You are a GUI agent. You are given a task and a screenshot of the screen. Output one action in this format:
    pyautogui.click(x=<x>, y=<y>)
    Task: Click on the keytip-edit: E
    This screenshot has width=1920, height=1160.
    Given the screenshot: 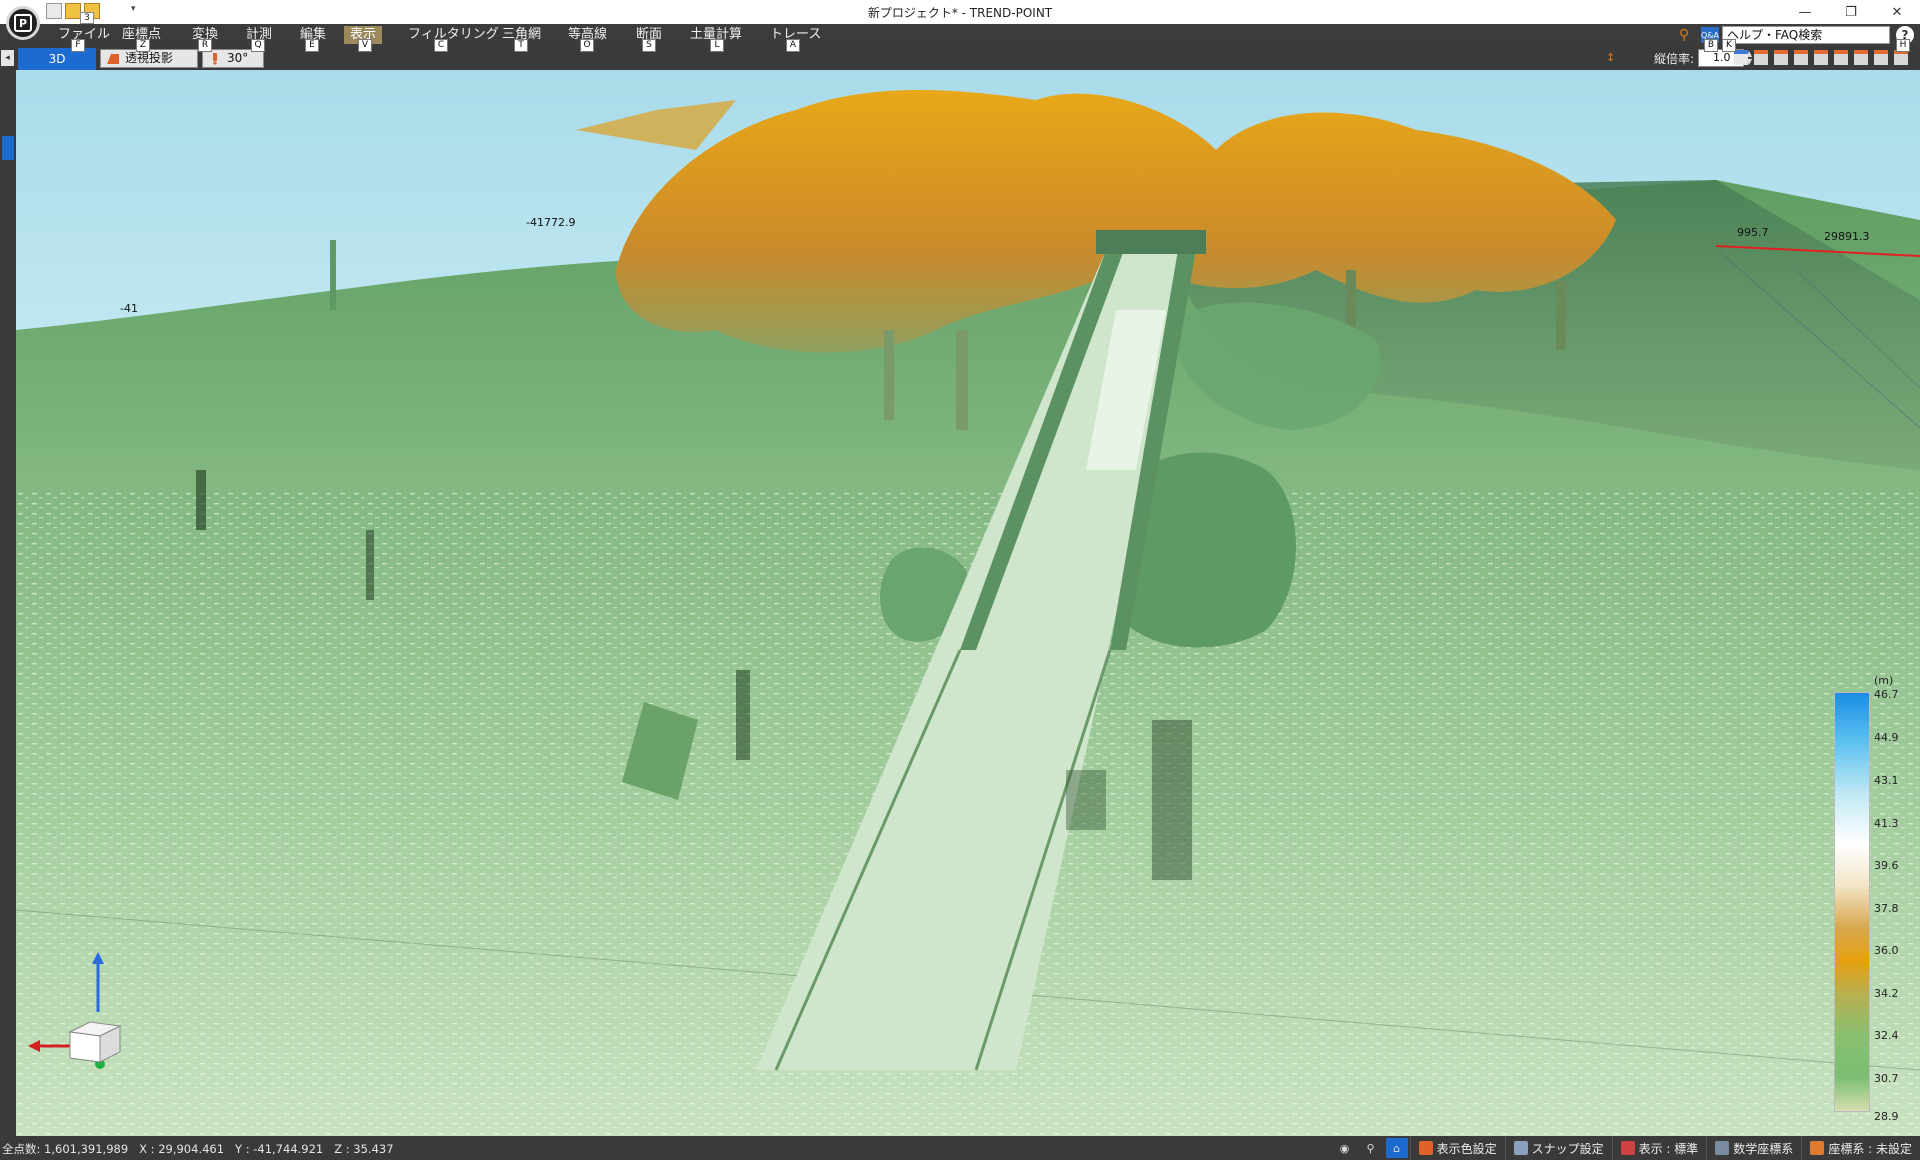 What is the action you would take?
    pyautogui.click(x=312, y=45)
    